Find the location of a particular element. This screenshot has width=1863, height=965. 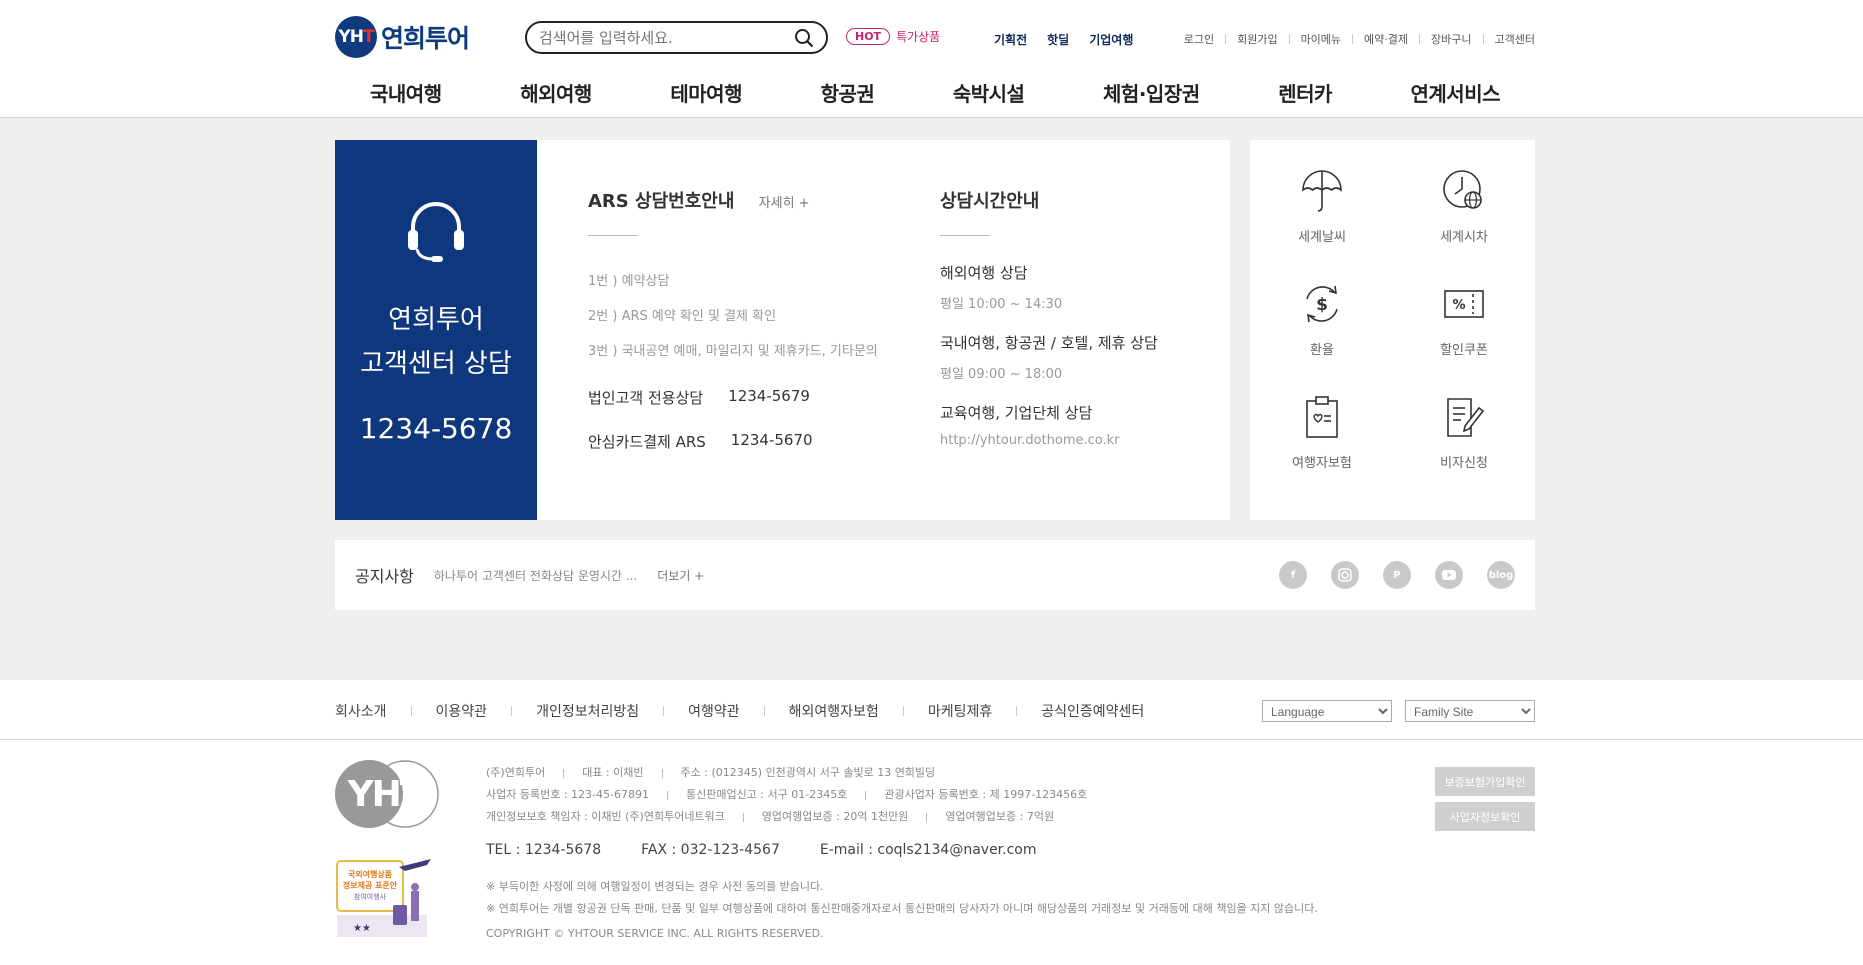

umbrella-icon is located at coordinates (1322, 191).